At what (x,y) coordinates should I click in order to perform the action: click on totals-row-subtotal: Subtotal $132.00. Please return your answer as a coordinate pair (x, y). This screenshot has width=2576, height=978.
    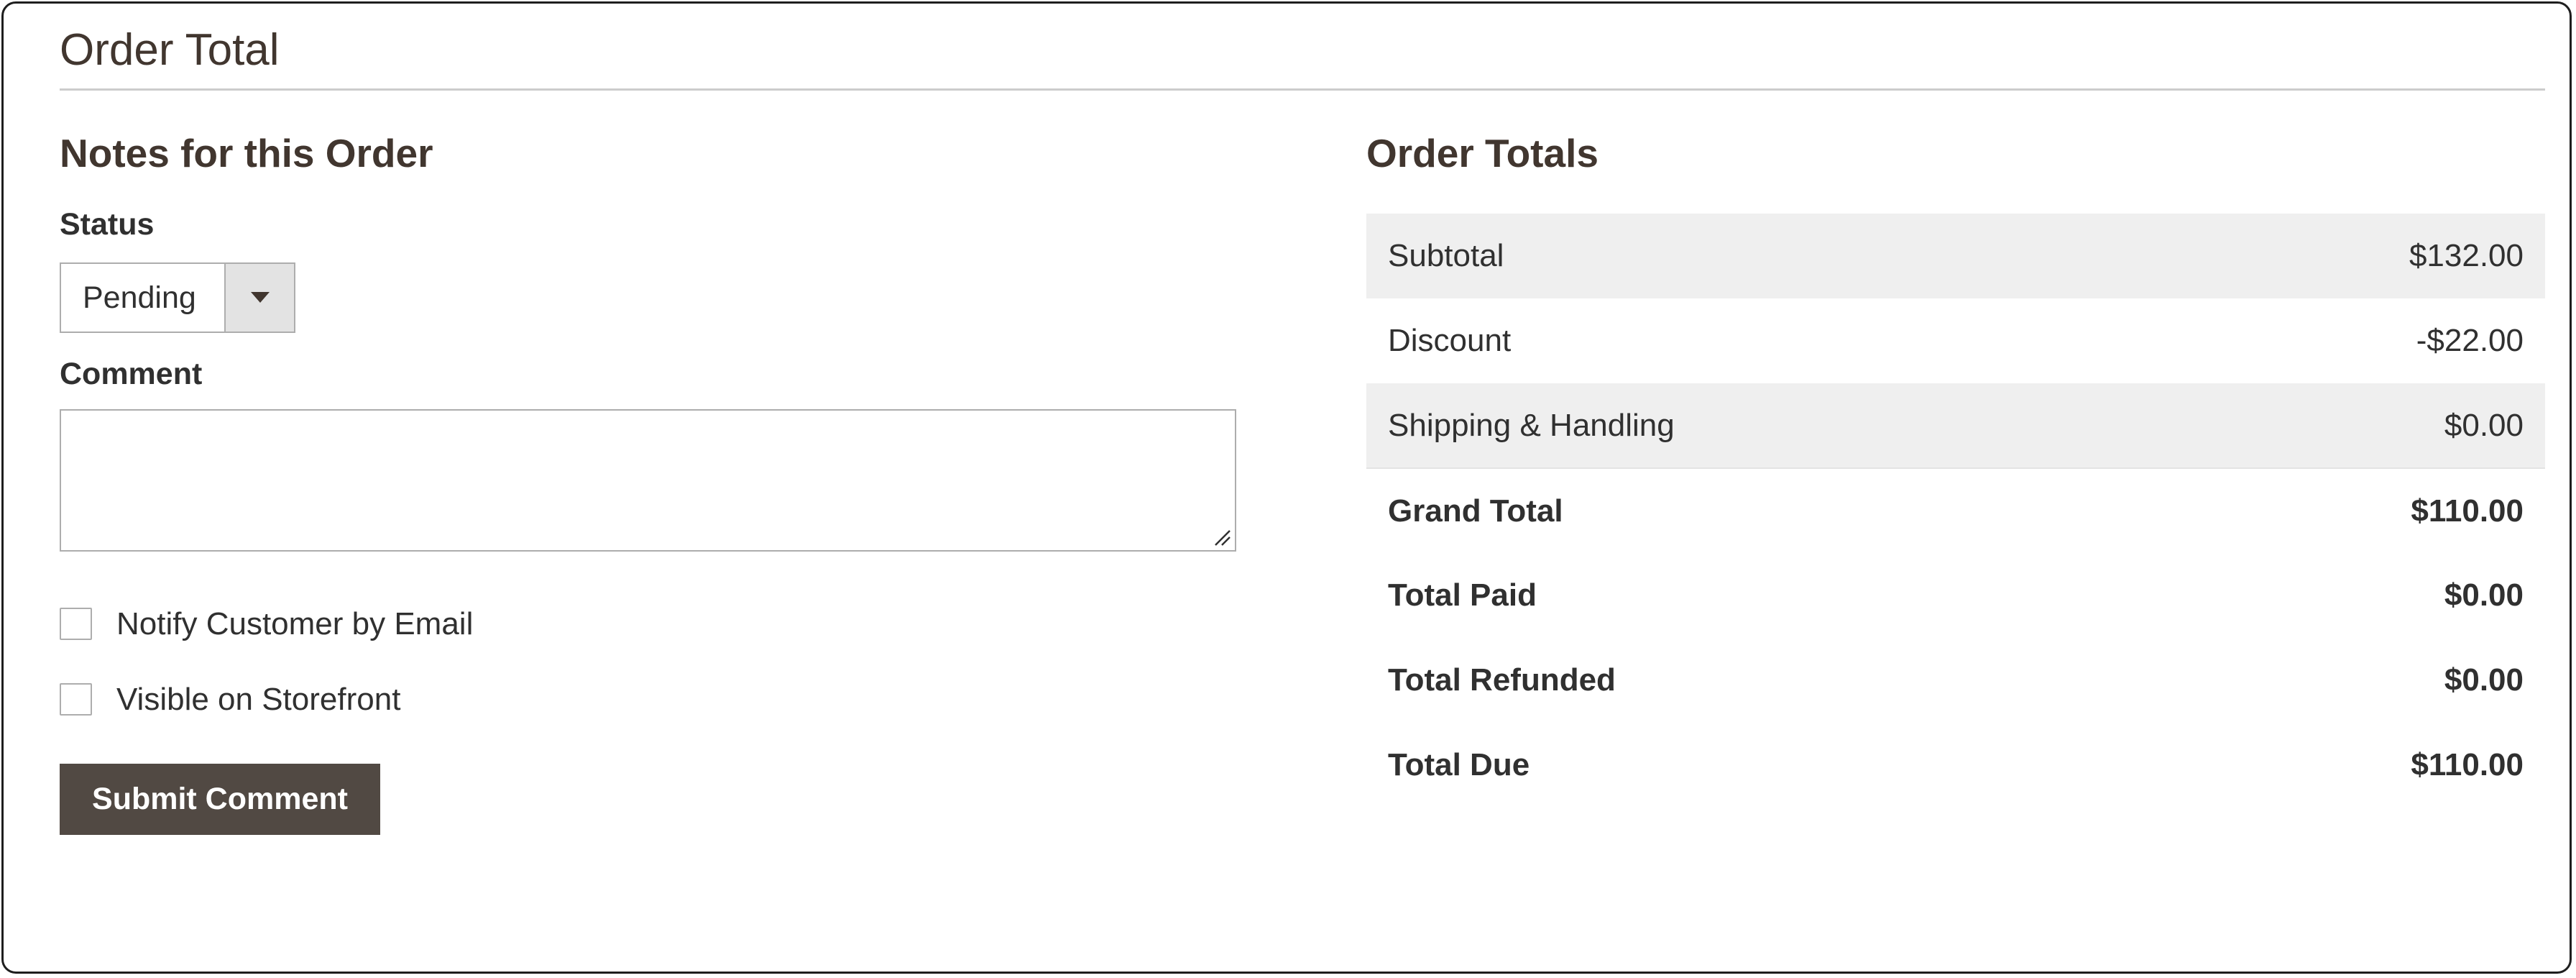
    Looking at the image, I should click on (1955, 256).